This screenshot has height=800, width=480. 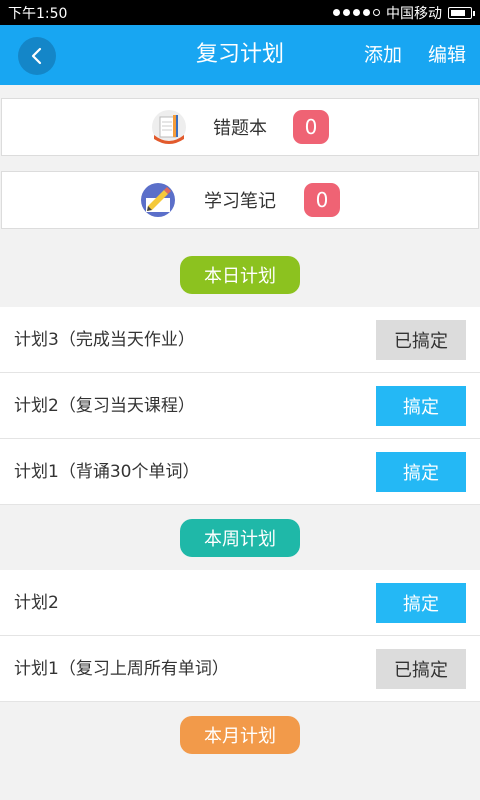 I want to click on add-button: 添加, so click(x=383, y=55).